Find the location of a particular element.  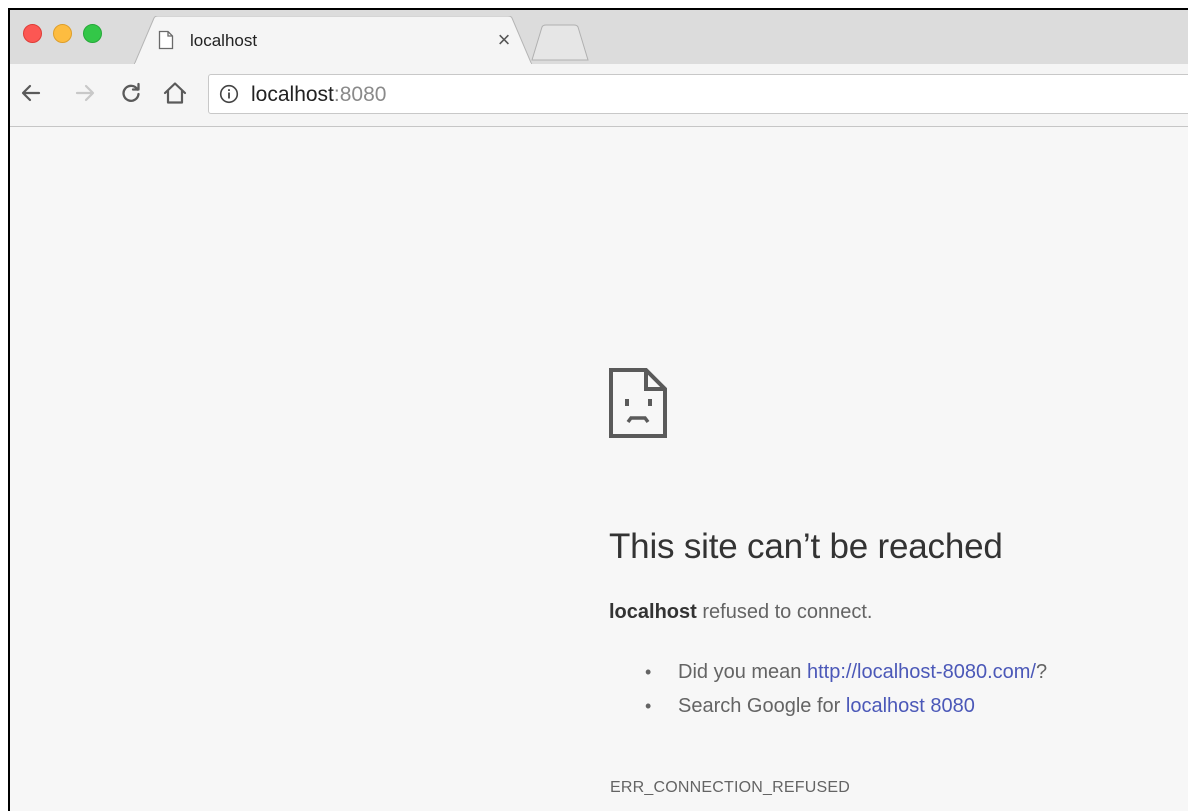

home-button is located at coordinates (175, 93).